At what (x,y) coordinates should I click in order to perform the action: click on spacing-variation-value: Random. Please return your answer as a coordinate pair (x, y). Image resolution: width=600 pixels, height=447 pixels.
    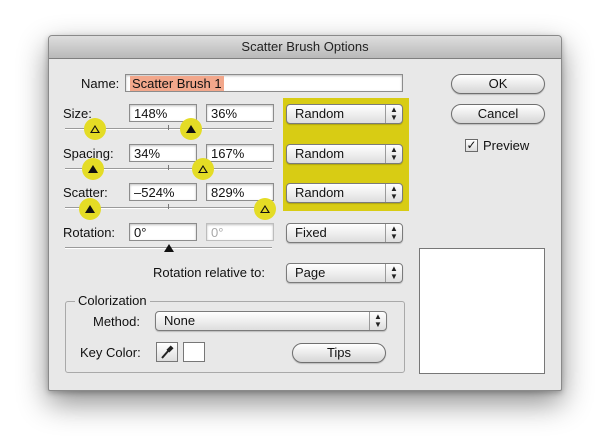
    Looking at the image, I should click on (320, 153).